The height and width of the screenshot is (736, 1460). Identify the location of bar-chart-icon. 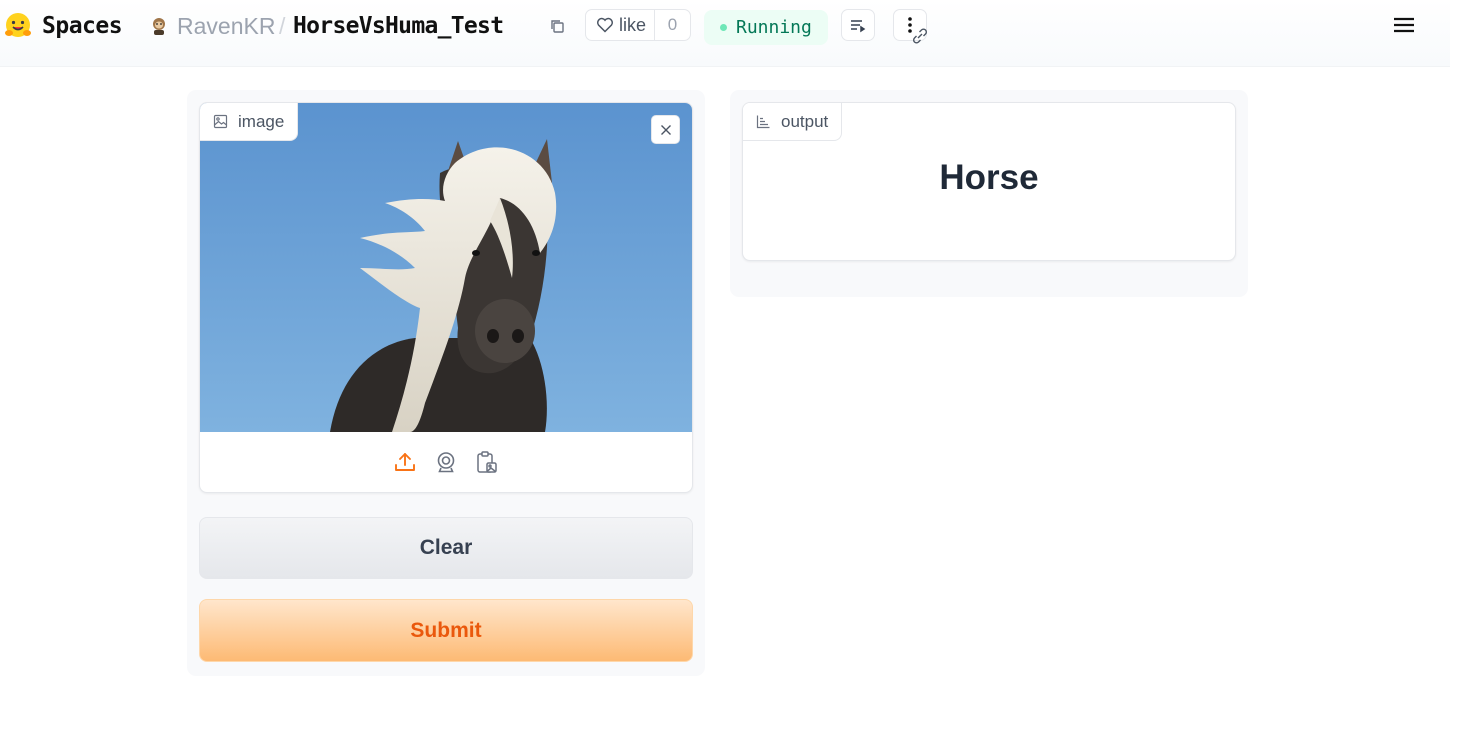
(763, 122).